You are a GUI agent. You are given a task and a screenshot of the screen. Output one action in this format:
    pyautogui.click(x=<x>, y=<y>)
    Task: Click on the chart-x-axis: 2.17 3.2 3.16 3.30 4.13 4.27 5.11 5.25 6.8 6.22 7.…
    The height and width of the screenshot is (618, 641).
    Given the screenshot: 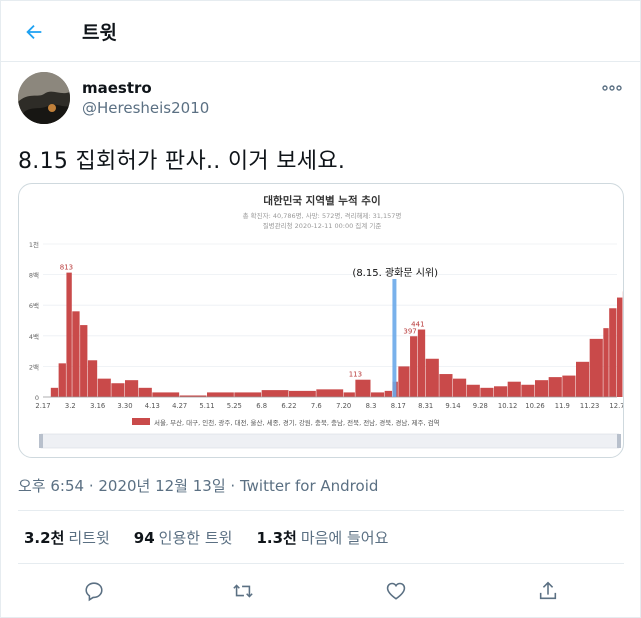 What is the action you would take?
    pyautogui.click(x=329, y=403)
    